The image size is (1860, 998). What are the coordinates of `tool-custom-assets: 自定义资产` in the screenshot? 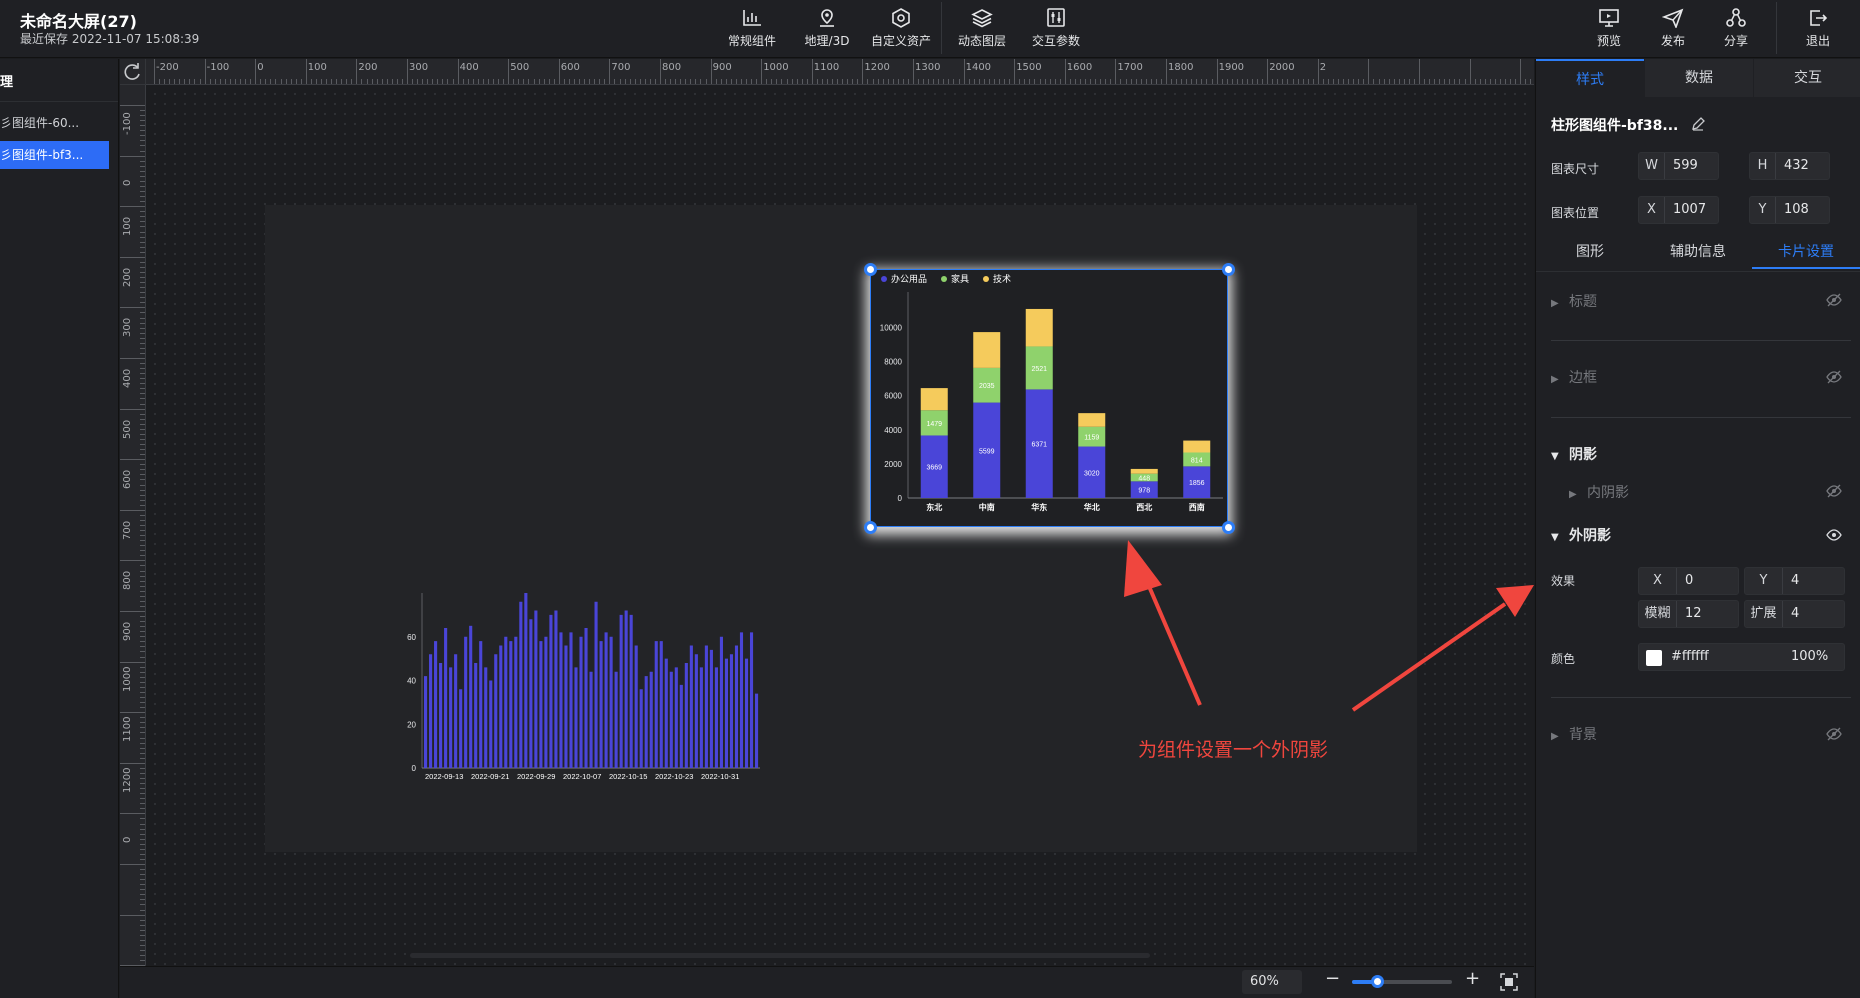 It's located at (901, 30).